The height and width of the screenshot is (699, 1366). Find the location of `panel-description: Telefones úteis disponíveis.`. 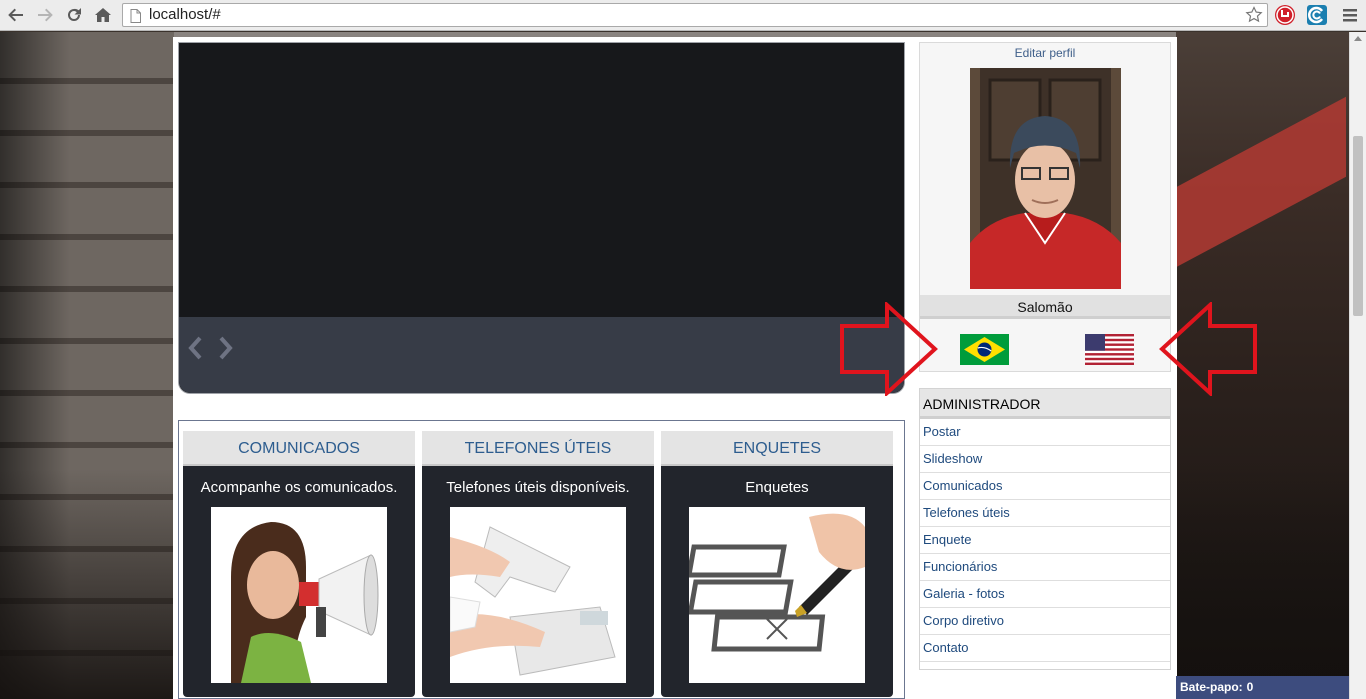

panel-description: Telefones úteis disponíveis. is located at coordinates (538, 487).